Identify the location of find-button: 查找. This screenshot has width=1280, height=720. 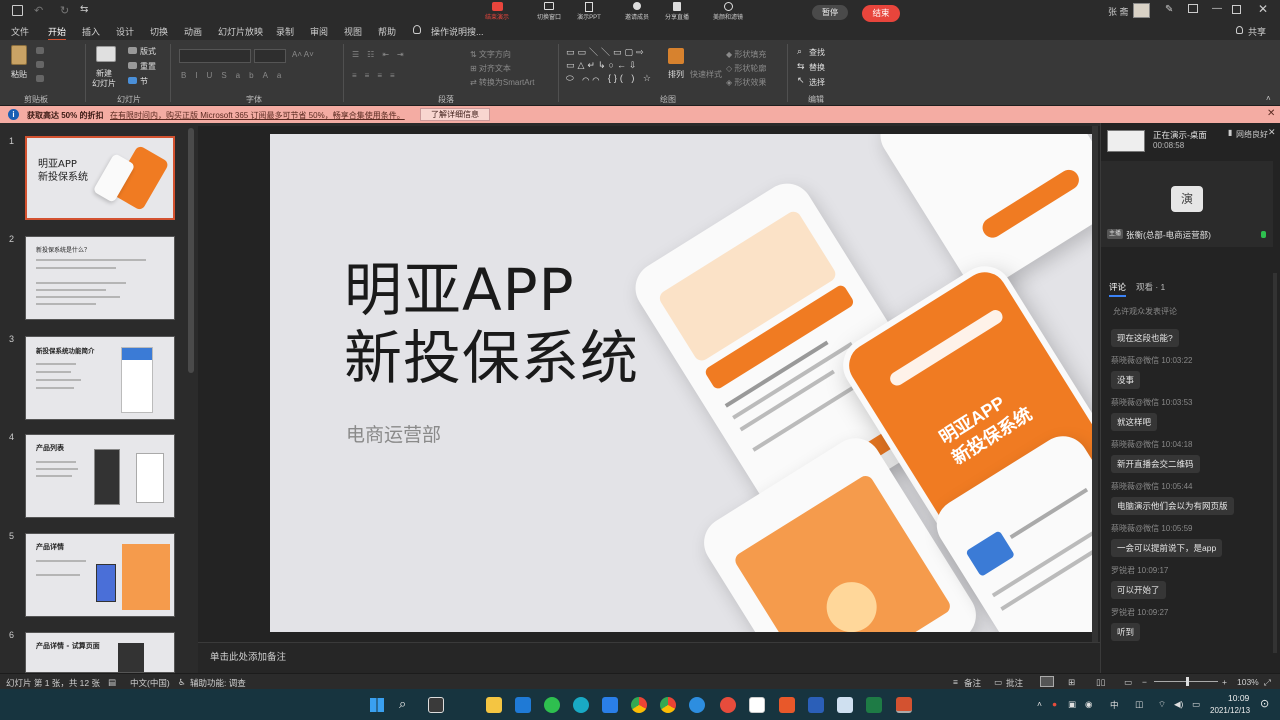
(817, 52).